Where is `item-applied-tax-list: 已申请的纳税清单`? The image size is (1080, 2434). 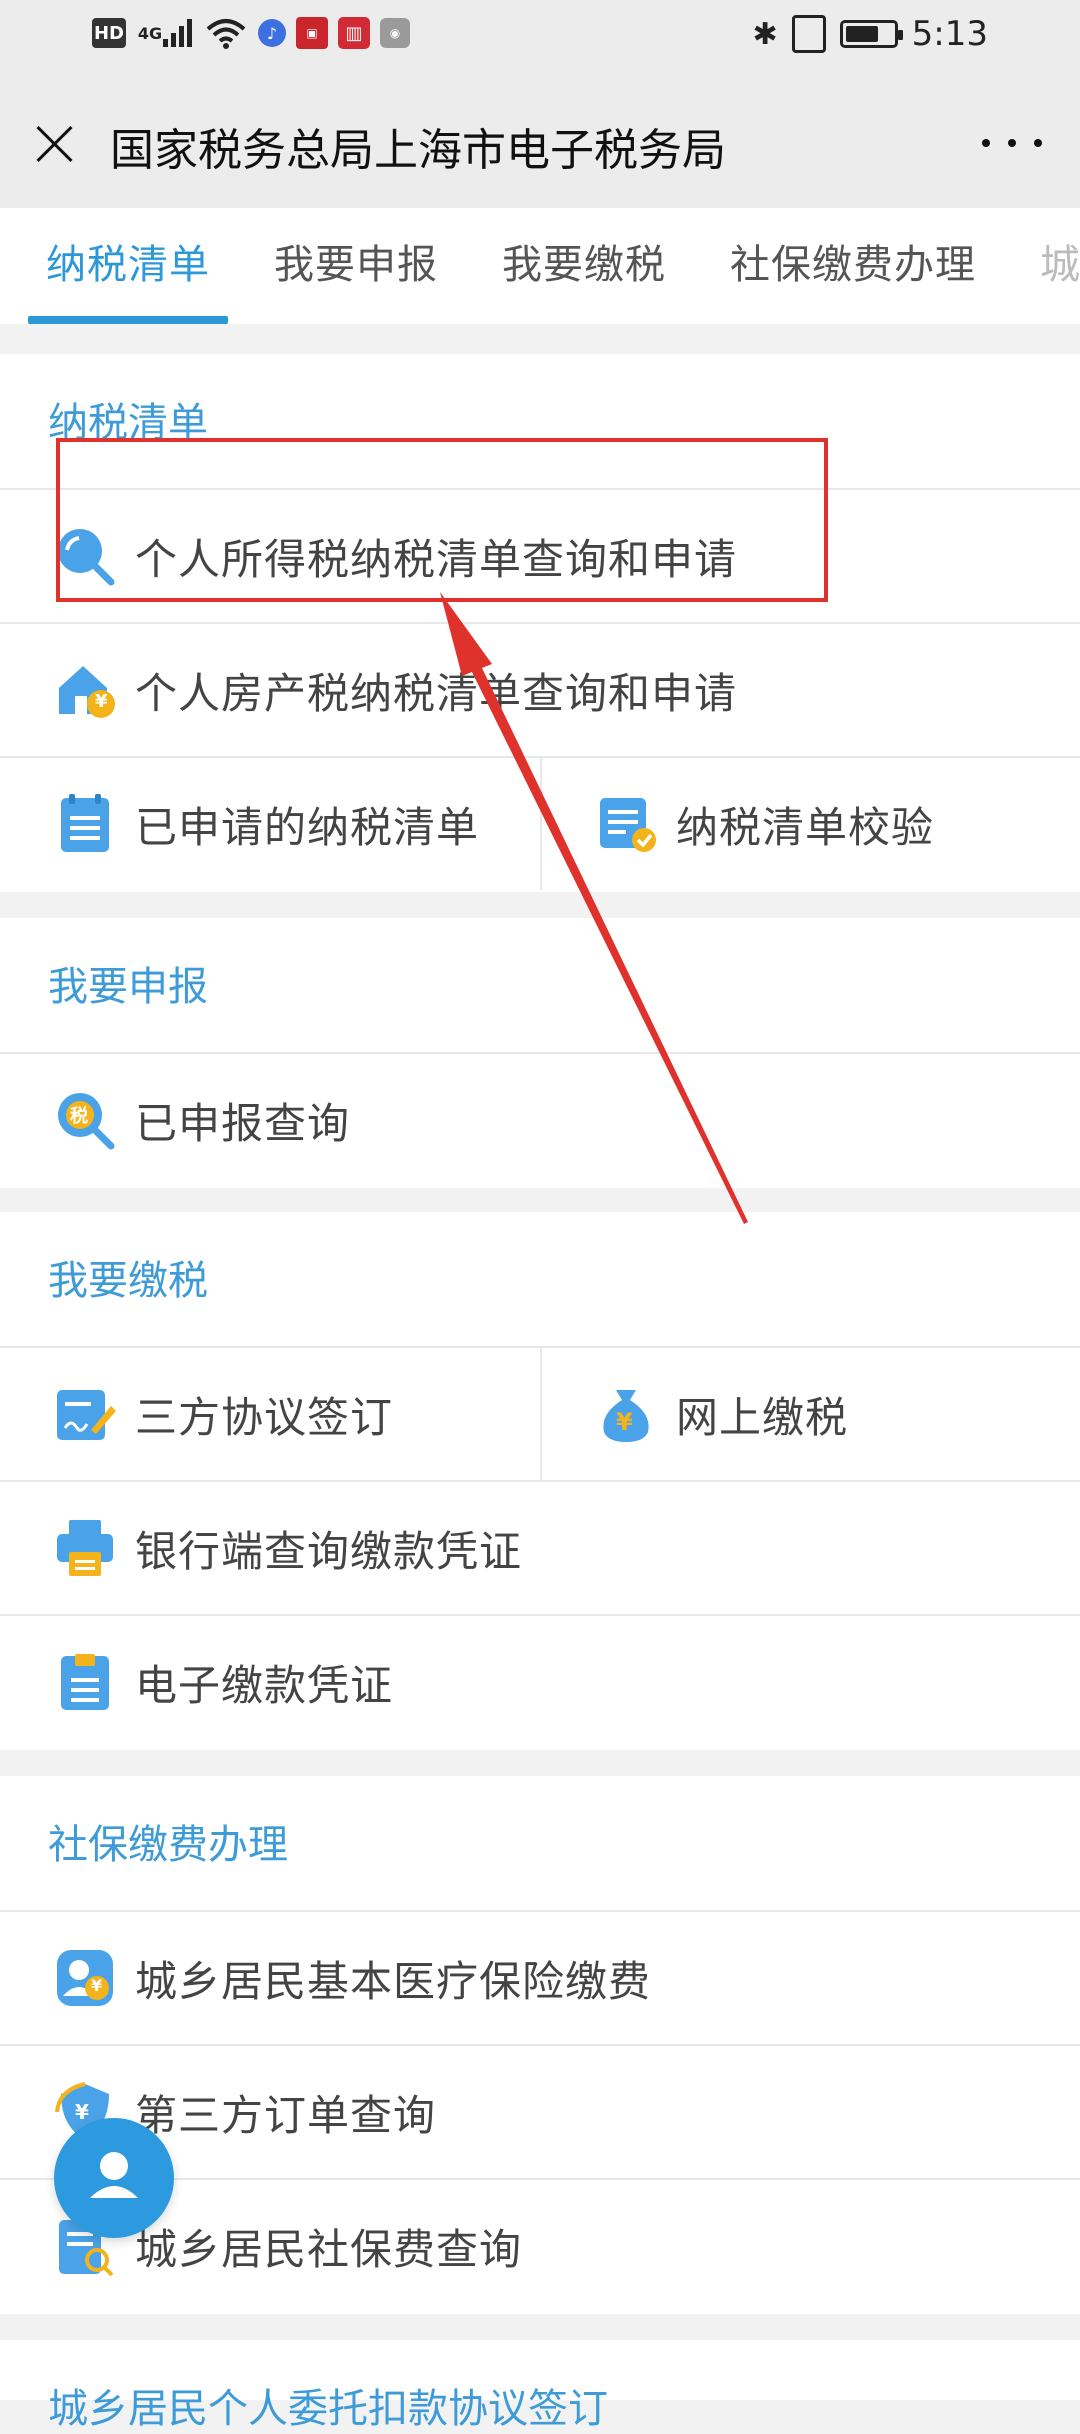
item-applied-tax-list: 已申请的纳税清单 is located at coordinates (270, 823).